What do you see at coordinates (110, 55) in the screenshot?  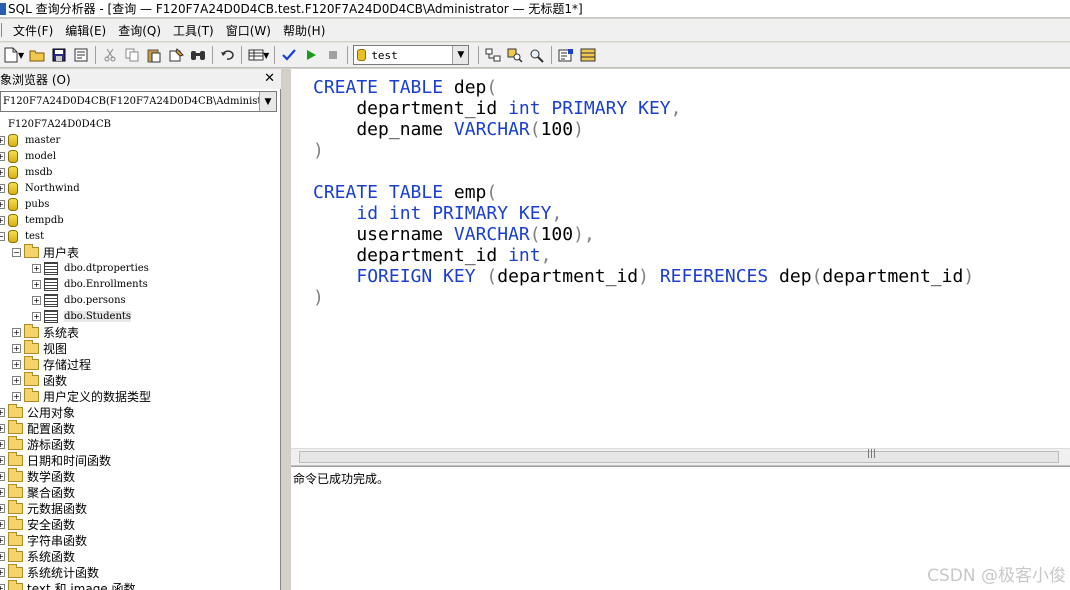 I see `cut-icon` at bounding box center [110, 55].